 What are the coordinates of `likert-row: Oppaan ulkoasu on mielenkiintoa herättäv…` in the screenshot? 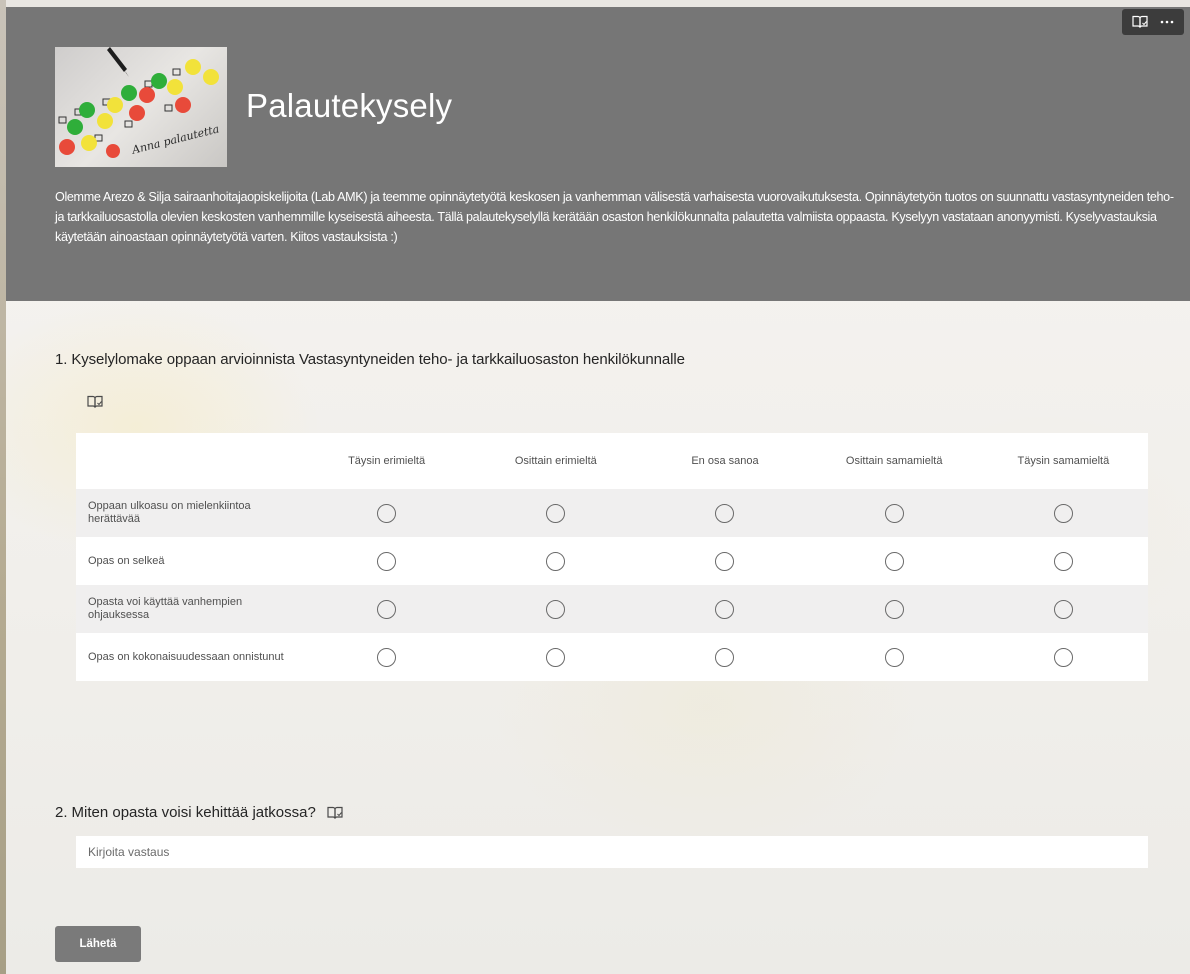 It's located at (612, 513).